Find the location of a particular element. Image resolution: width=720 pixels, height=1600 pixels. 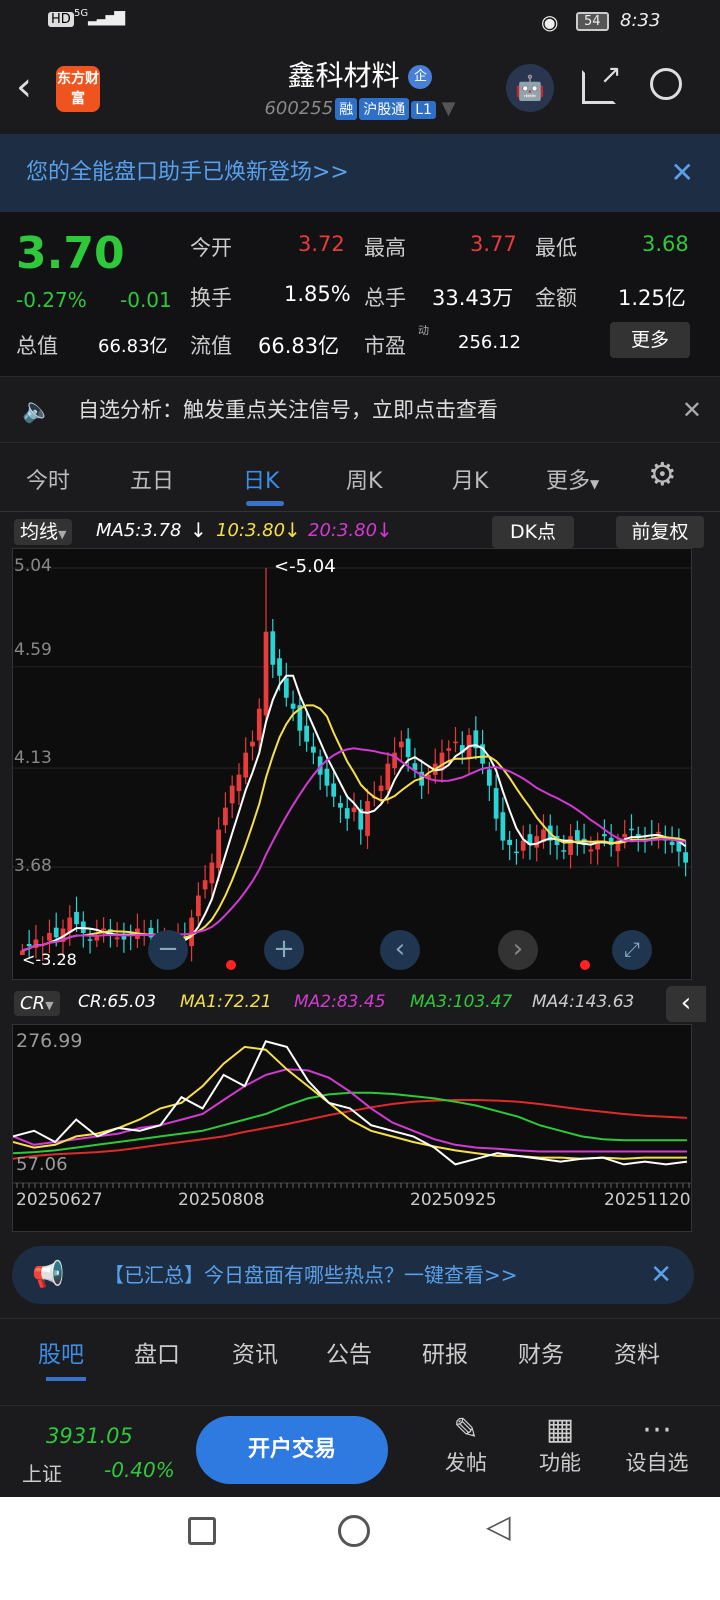

float-label: 流值 is located at coordinates (211, 346).